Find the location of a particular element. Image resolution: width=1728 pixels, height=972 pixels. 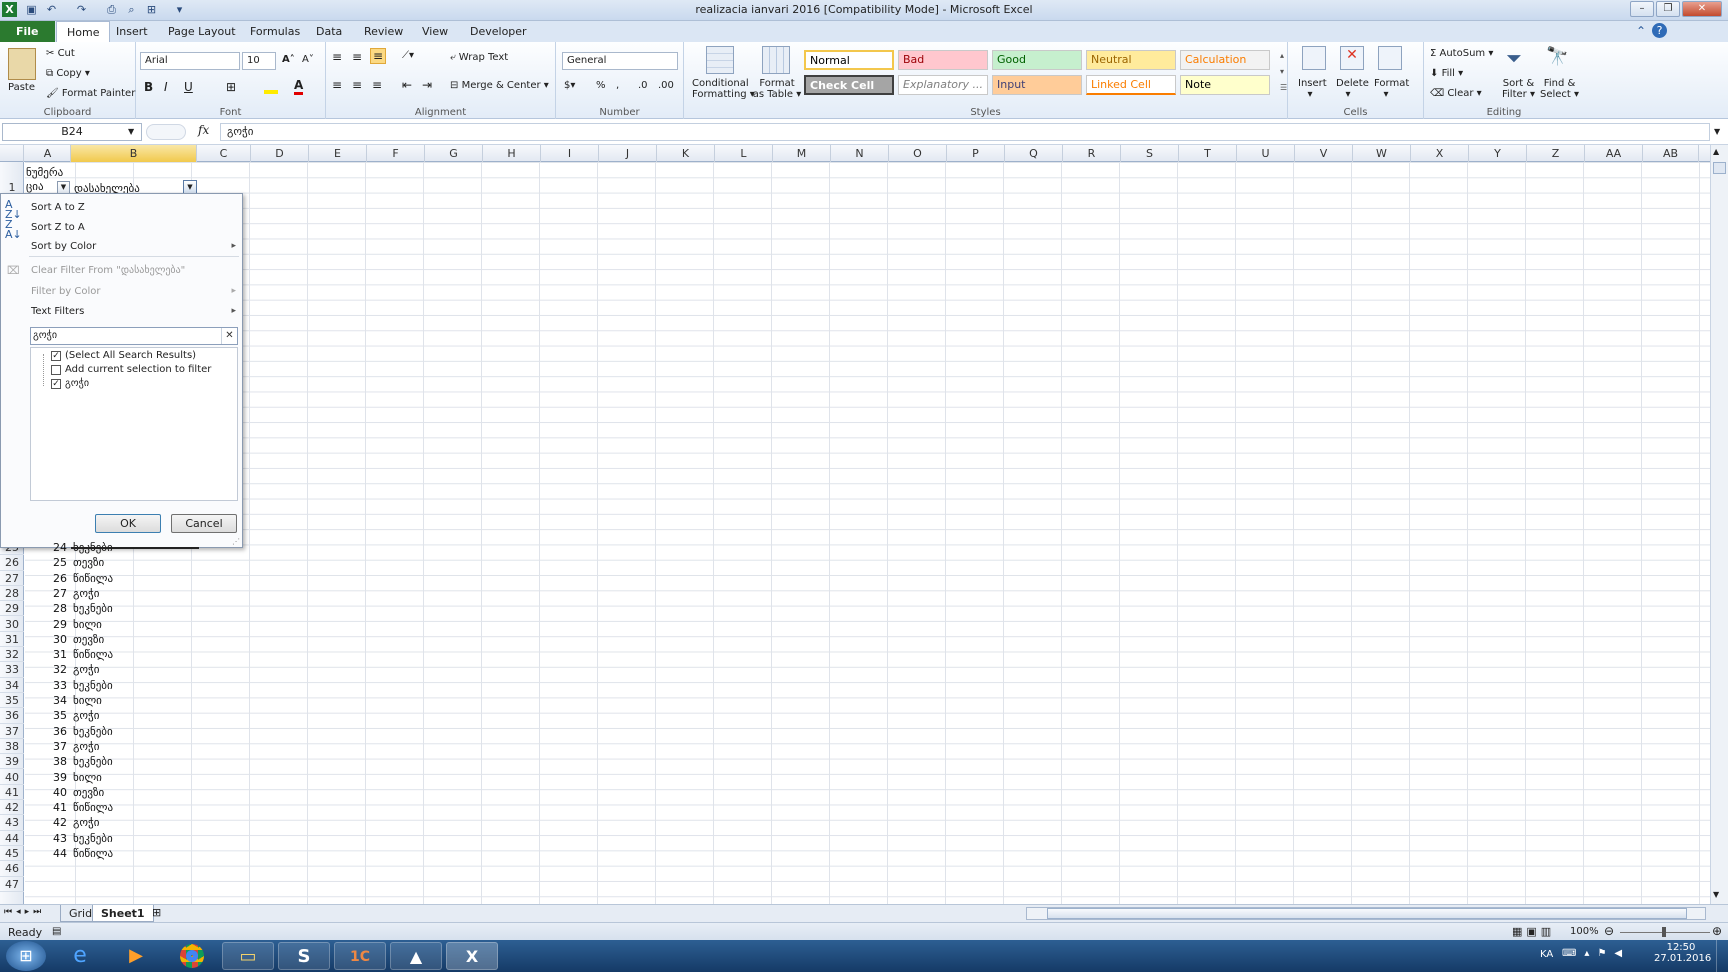

cell-a: 36 is located at coordinates (48, 731).